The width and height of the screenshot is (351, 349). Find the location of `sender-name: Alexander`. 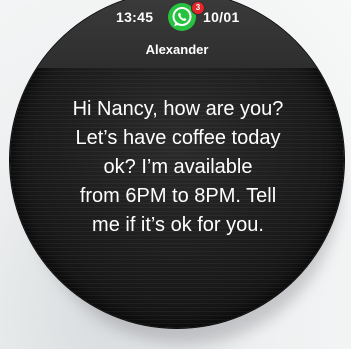

sender-name: Alexander is located at coordinates (177, 49).